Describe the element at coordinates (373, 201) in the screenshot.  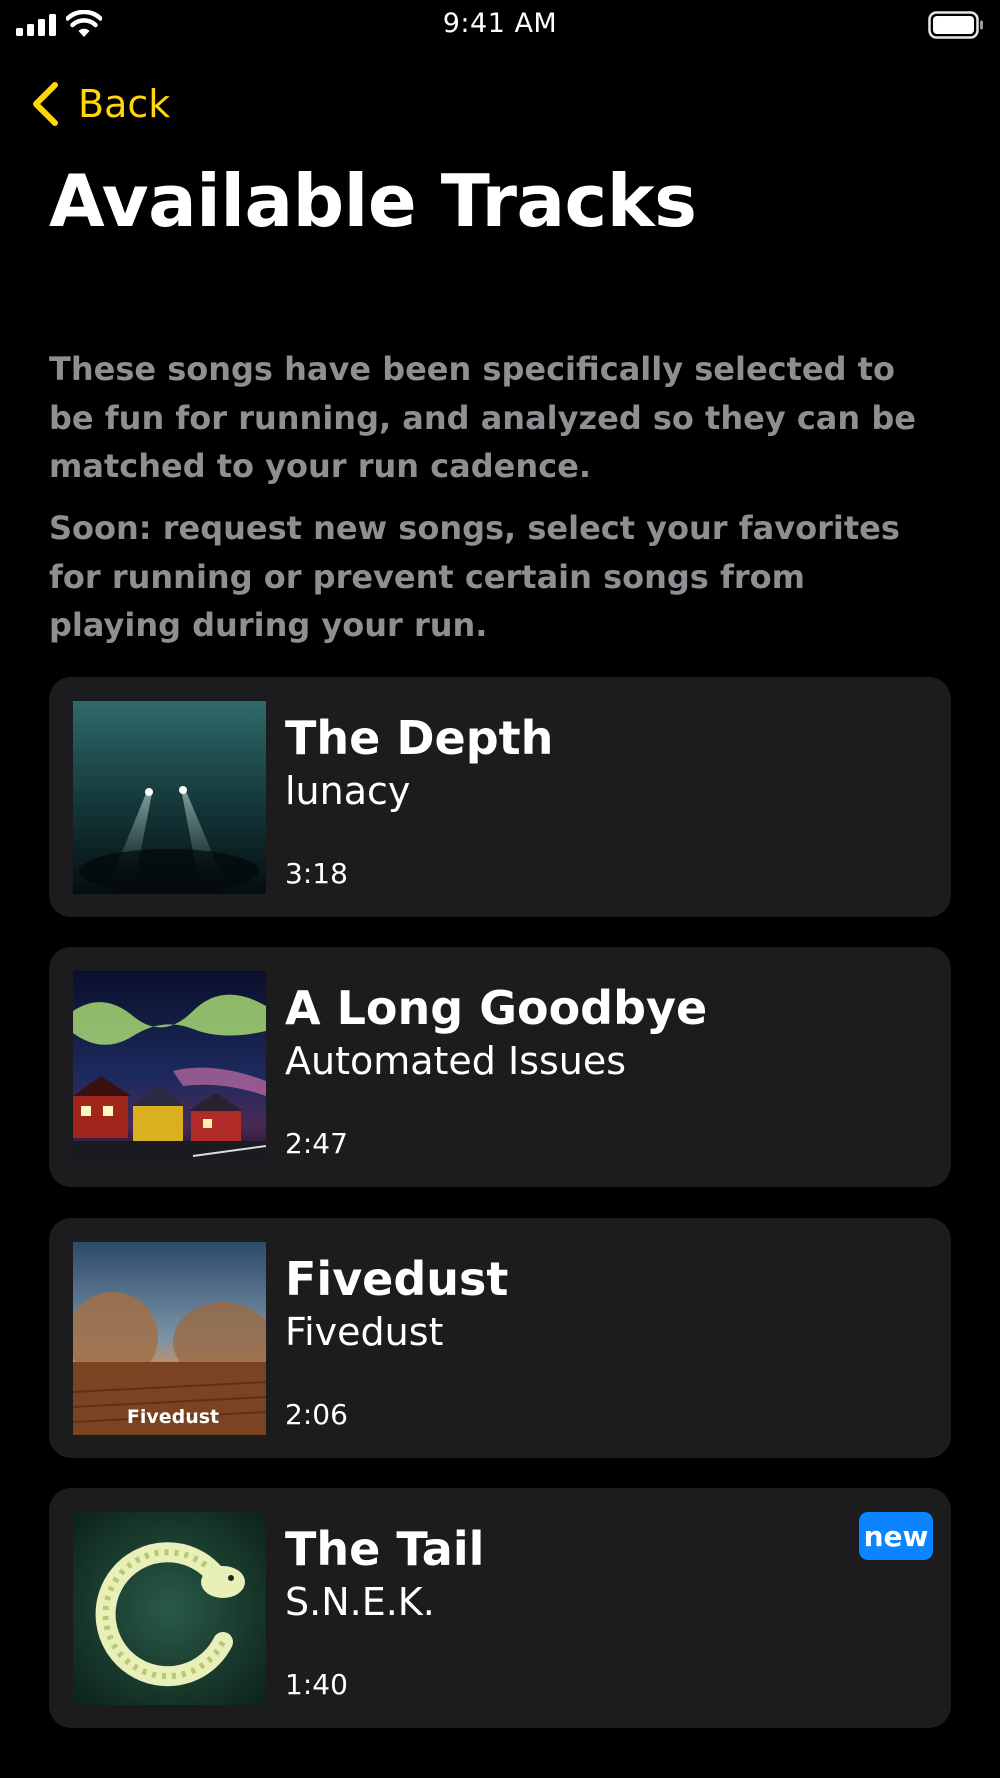
I see `page-title: Available Tracks` at that location.